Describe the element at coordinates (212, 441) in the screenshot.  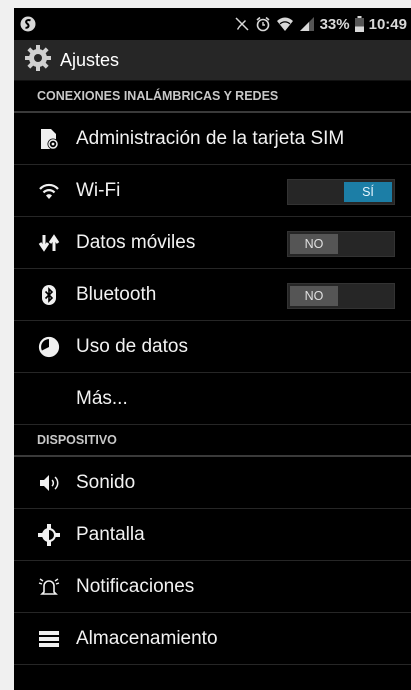
I see `section-header-device: DISPOSITIVO` at that location.